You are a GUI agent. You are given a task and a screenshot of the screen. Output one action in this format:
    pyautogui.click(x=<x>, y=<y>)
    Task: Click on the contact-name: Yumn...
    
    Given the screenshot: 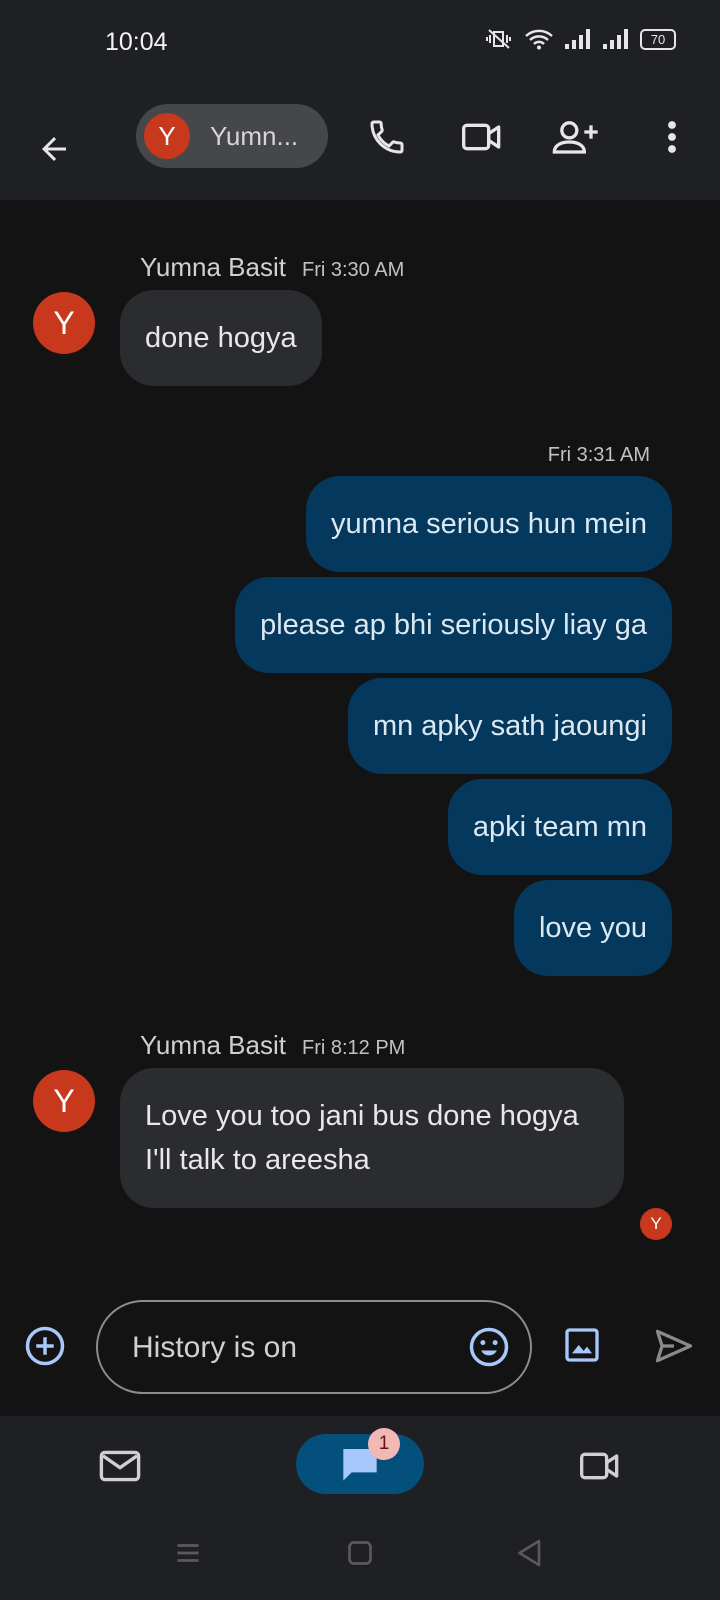 What is the action you would take?
    pyautogui.click(x=254, y=135)
    